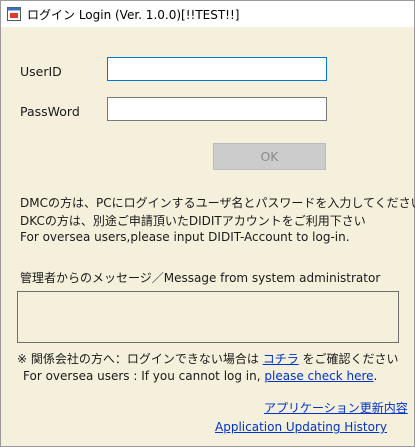 Image resolution: width=415 pixels, height=447 pixels. I want to click on userid-label: UserID, so click(41, 71).